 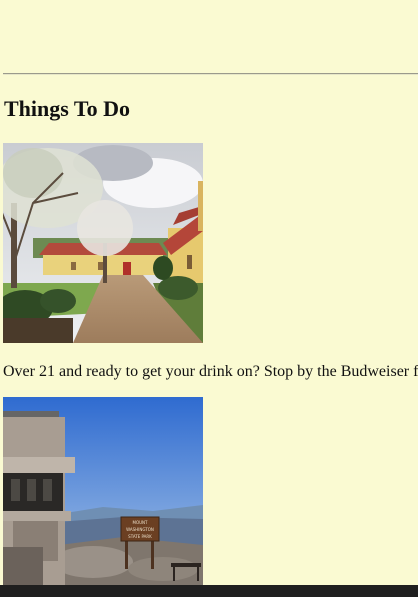 I want to click on sign-text-line-2: WASHINGTON, so click(x=140, y=529).